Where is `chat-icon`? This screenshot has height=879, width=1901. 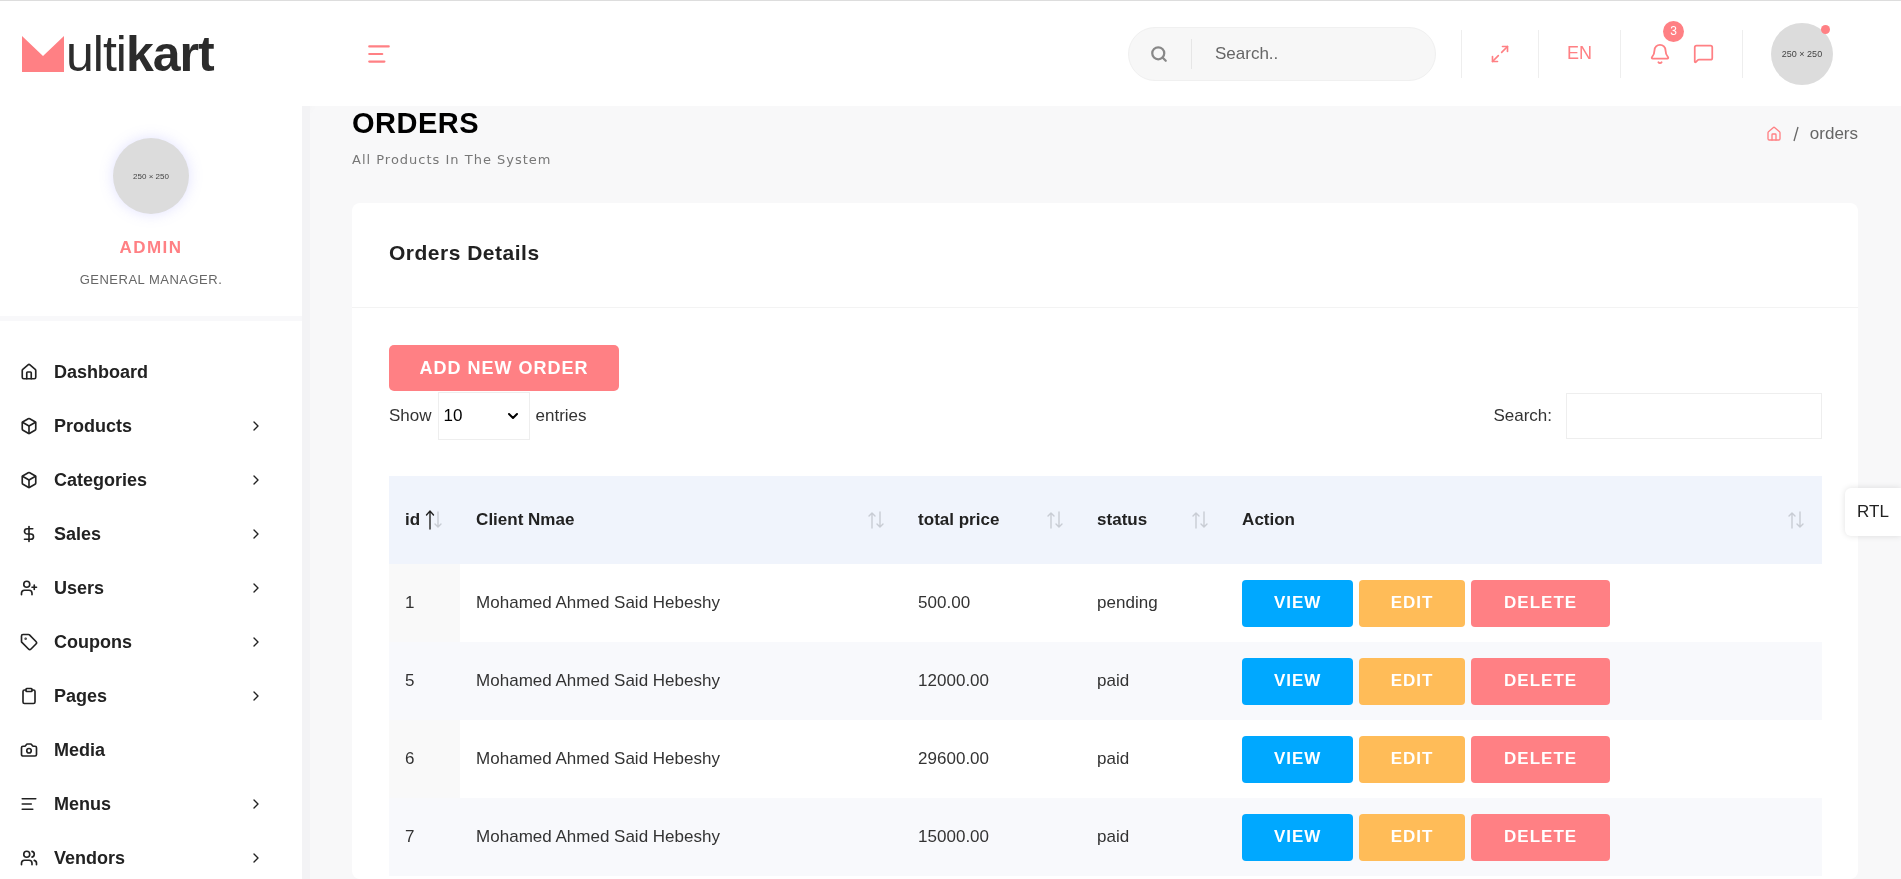 chat-icon is located at coordinates (1703, 53).